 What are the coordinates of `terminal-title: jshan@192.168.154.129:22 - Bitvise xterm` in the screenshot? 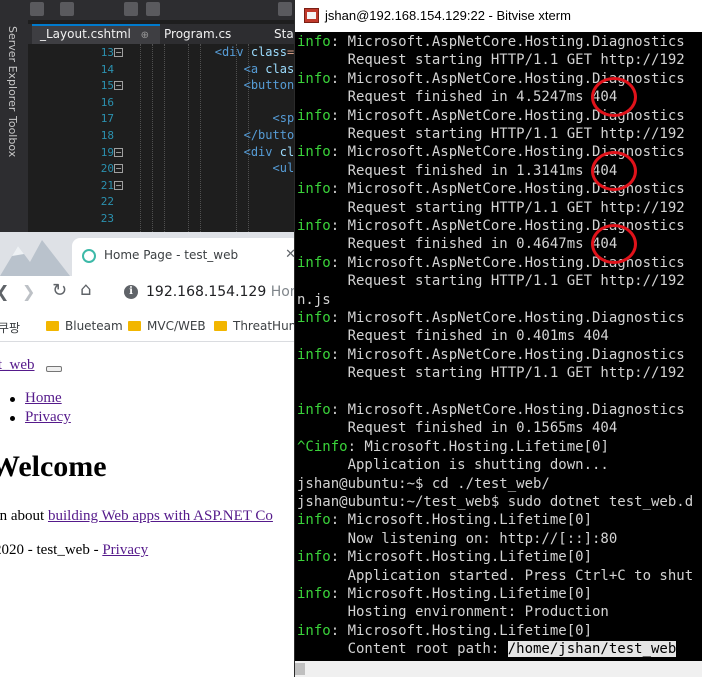 It's located at (448, 15).